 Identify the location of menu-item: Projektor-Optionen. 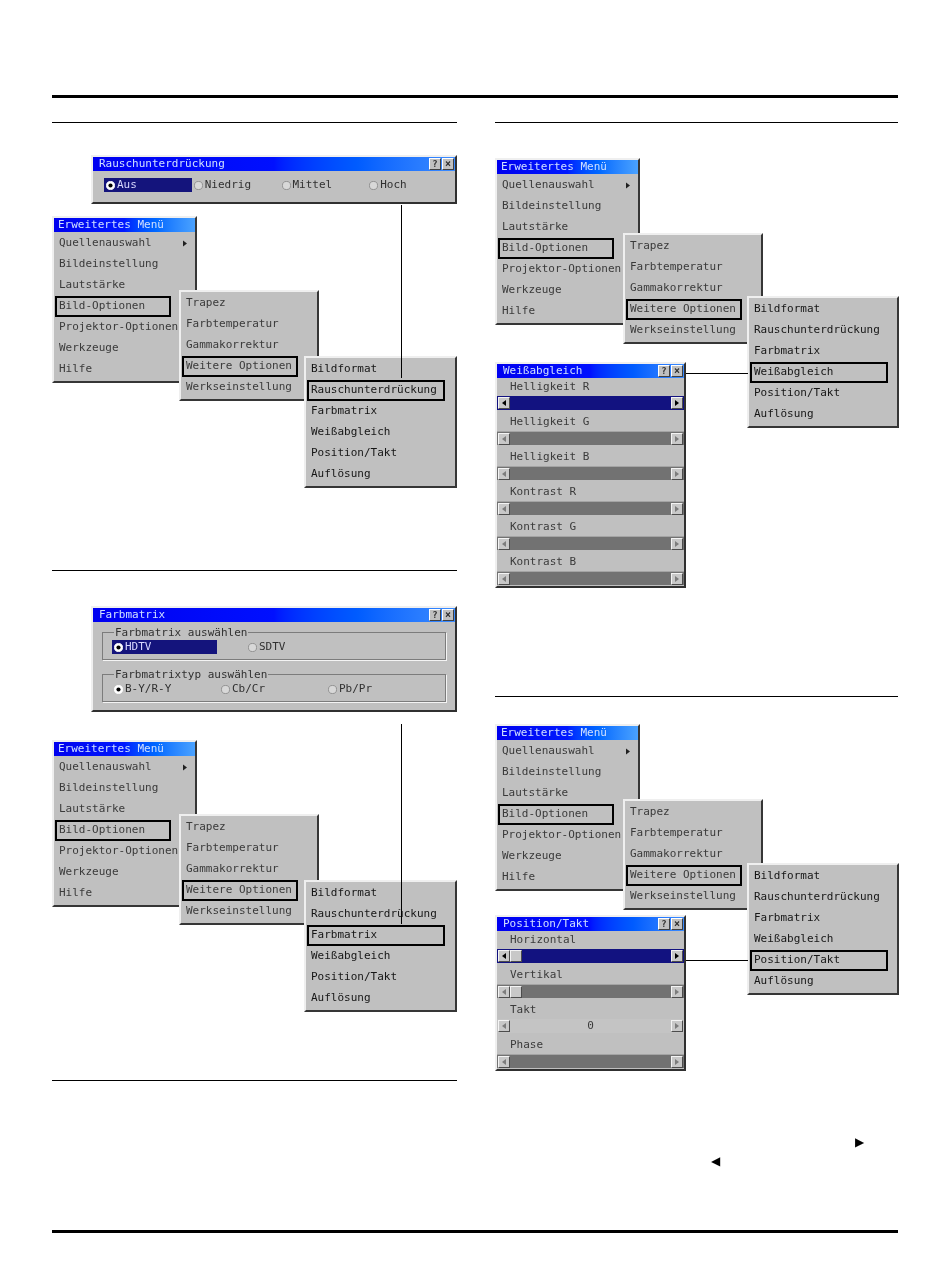
(563, 835).